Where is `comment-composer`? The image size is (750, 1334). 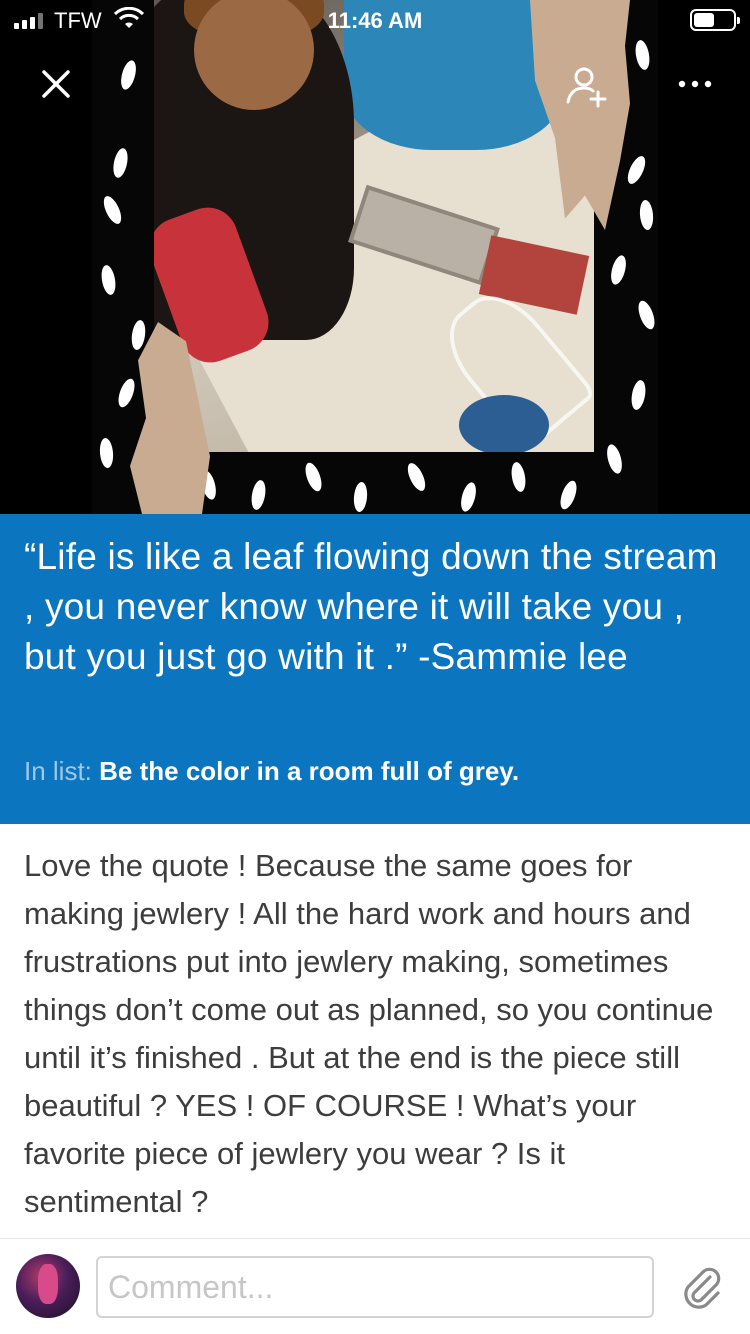
comment-composer is located at coordinates (375, 1286).